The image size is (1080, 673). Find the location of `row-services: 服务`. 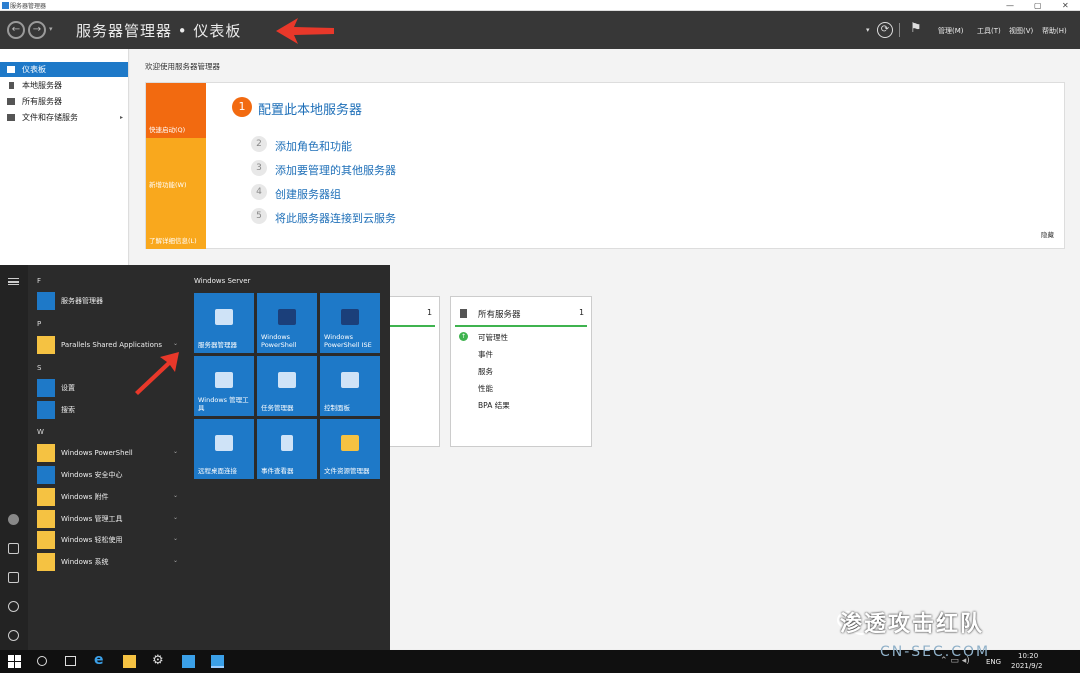

row-services: 服务 is located at coordinates (485, 371).